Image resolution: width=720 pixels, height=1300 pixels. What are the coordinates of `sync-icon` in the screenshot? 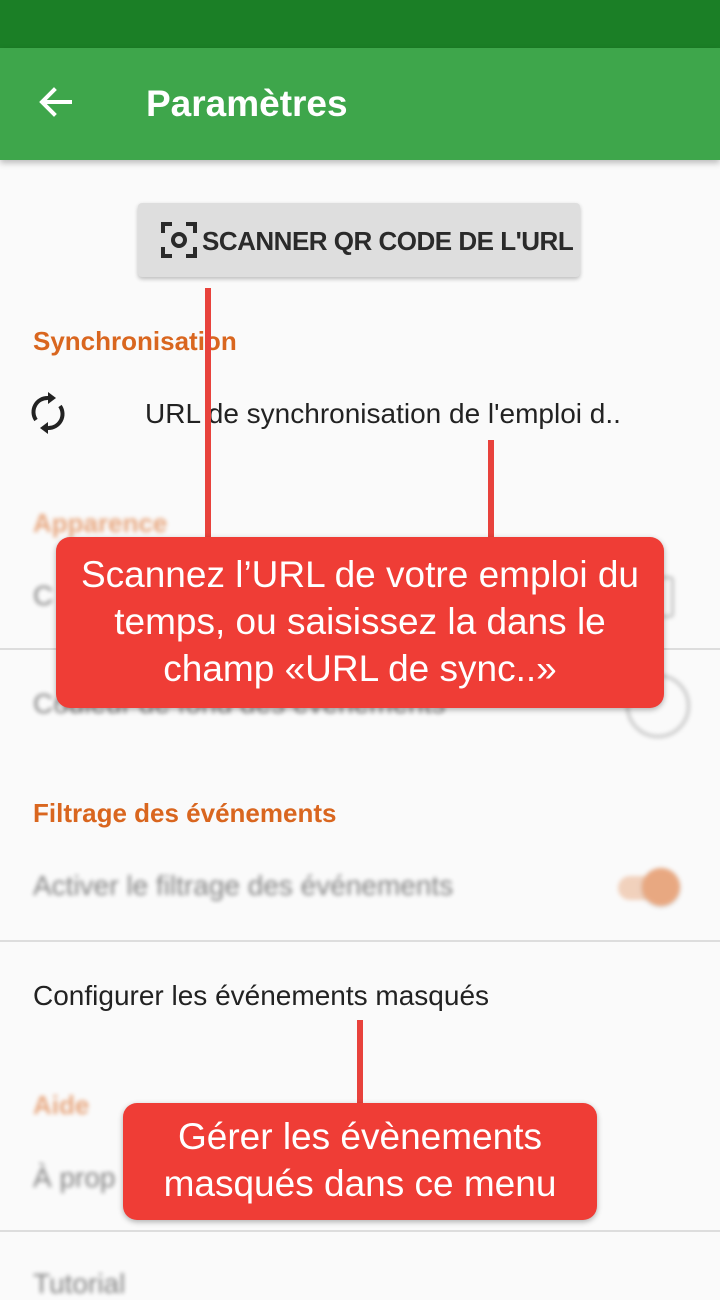 It's located at (48, 413).